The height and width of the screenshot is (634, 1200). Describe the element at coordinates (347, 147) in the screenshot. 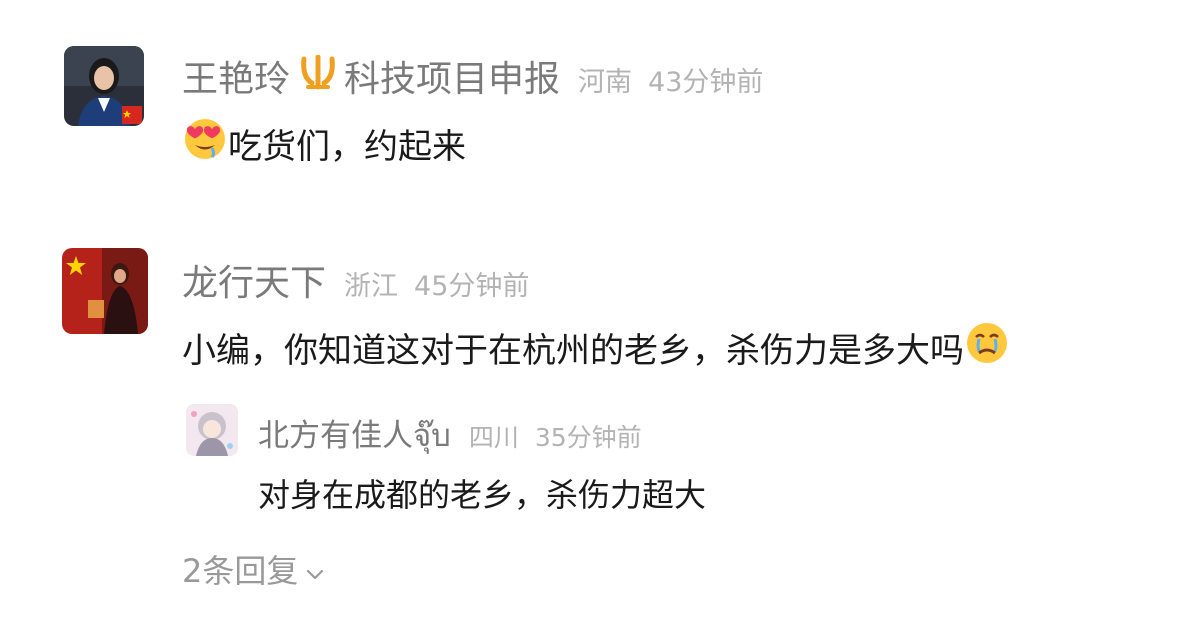

I see `comment-text-content: 吃货们，约起来` at that location.